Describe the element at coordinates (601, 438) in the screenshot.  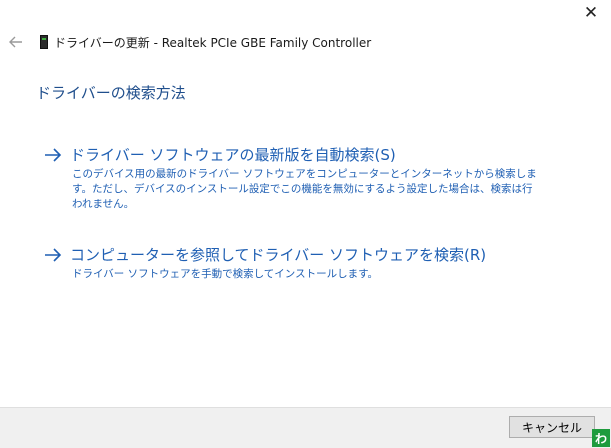
I see `corner-badge-icon: わ` at that location.